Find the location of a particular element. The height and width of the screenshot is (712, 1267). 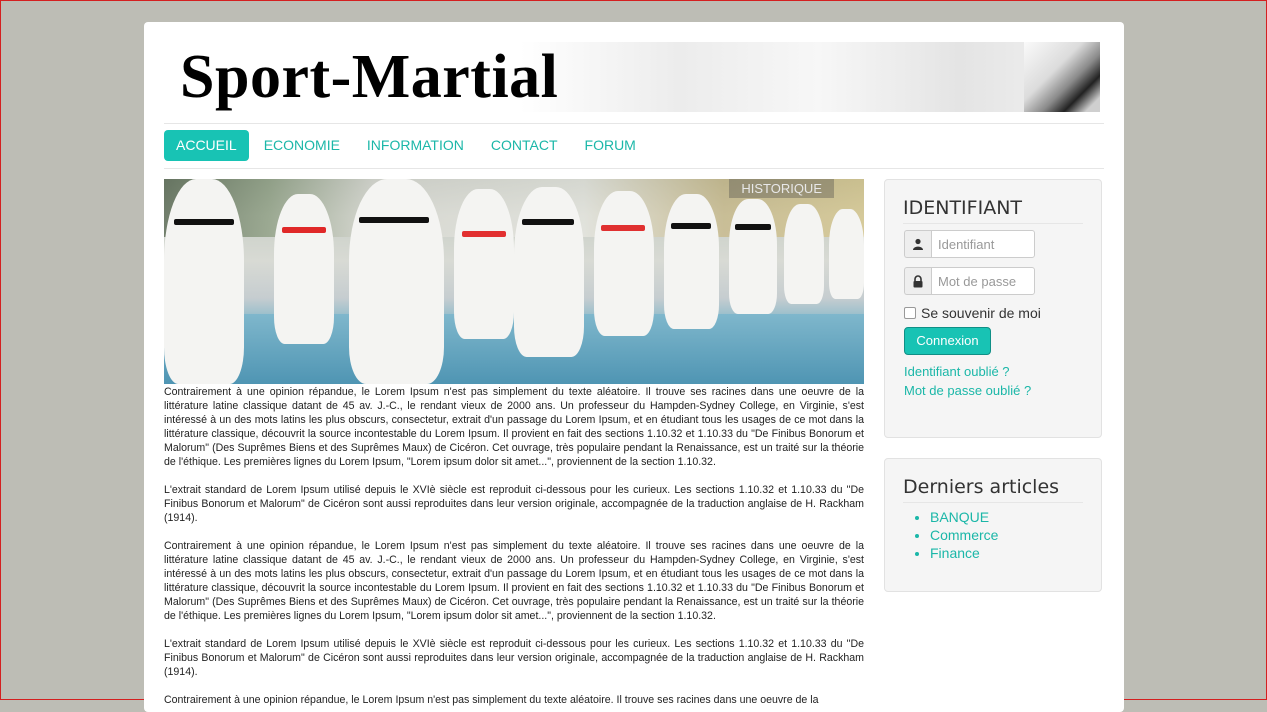

article-link-banque: BANQUE is located at coordinates (959, 517).